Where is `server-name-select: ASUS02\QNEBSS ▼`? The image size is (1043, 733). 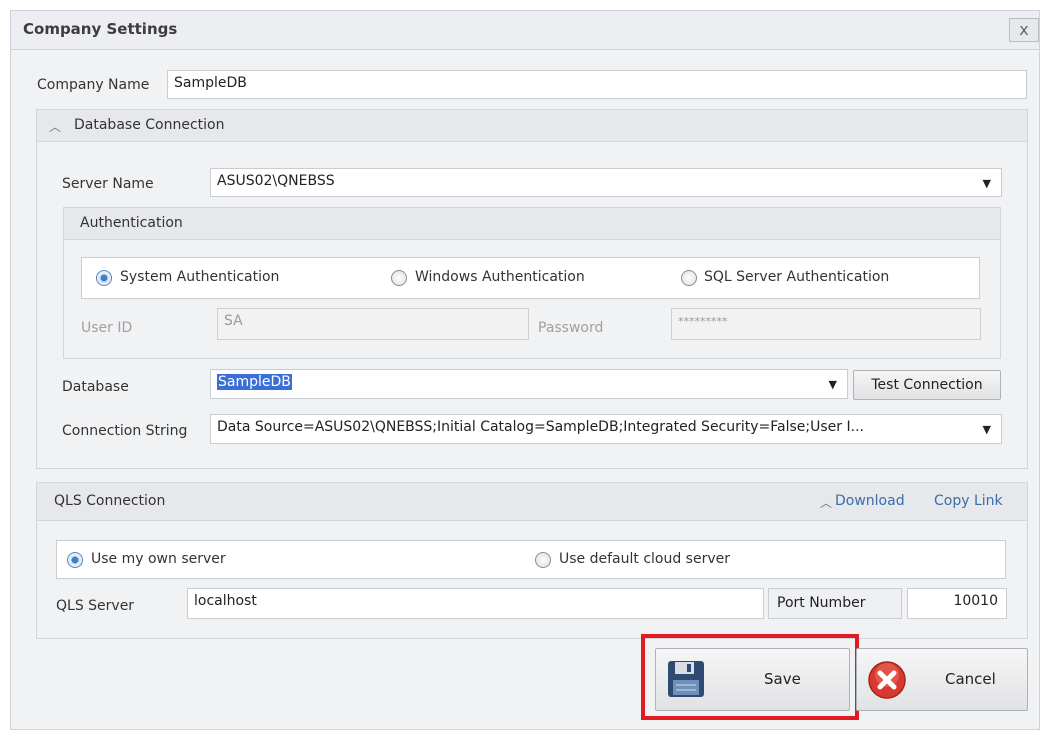
server-name-select: ASUS02\QNEBSS ▼ is located at coordinates (606, 182).